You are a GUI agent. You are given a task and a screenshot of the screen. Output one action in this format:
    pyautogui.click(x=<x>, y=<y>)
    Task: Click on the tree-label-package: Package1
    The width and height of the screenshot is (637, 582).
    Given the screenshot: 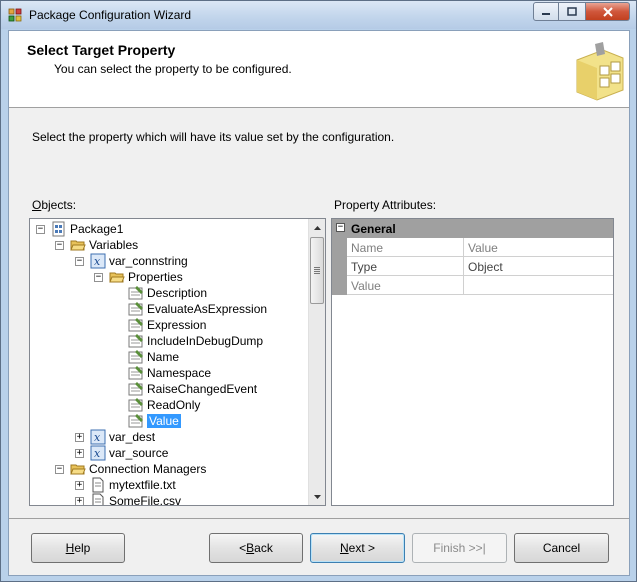 What is the action you would take?
    pyautogui.click(x=97, y=229)
    